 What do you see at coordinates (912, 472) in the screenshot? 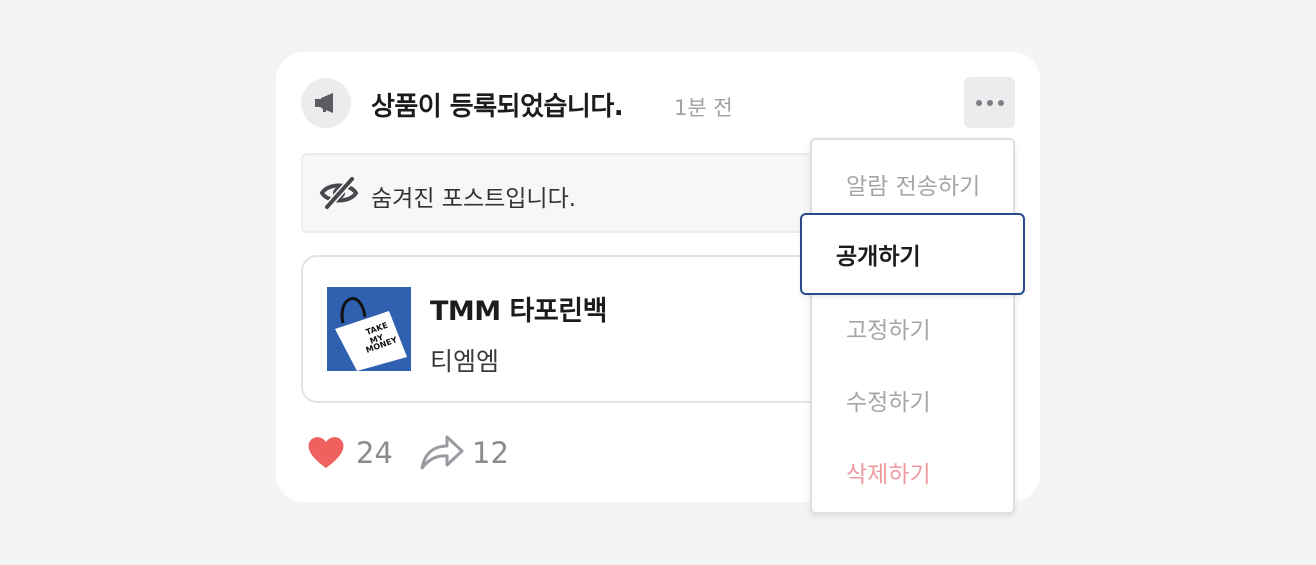
I see `menu-item-delete: 삭제하기` at bounding box center [912, 472].